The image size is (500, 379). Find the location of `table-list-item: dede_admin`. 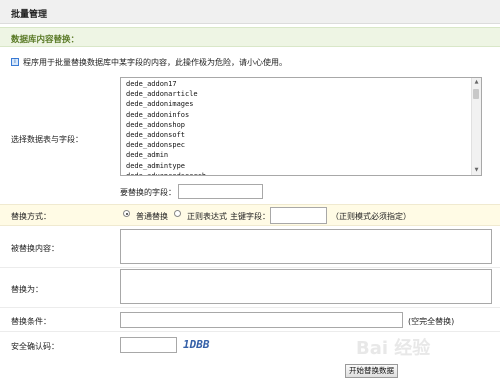

table-list-item: dede_admin is located at coordinates (303, 155).